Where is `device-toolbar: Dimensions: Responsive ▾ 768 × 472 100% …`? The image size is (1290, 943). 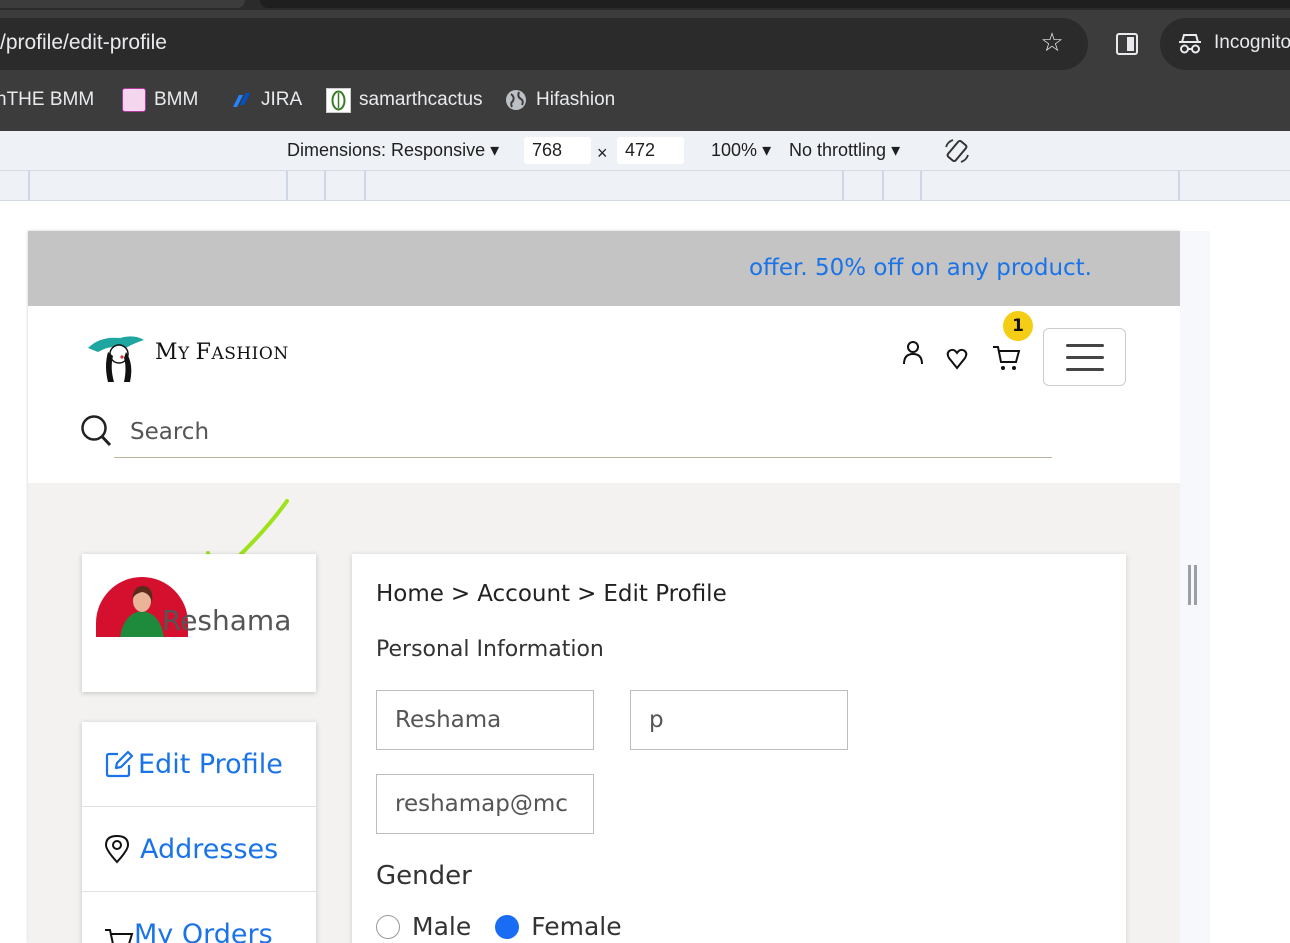
device-toolbar: Dimensions: Responsive ▾ 768 × 472 100% … is located at coordinates (645, 151).